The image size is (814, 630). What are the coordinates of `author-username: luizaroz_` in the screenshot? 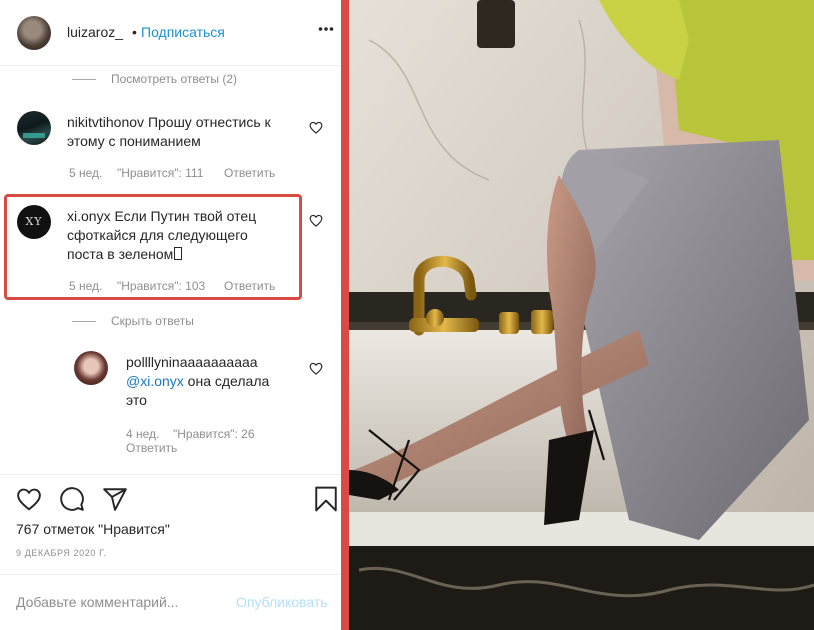 It's located at (95, 32).